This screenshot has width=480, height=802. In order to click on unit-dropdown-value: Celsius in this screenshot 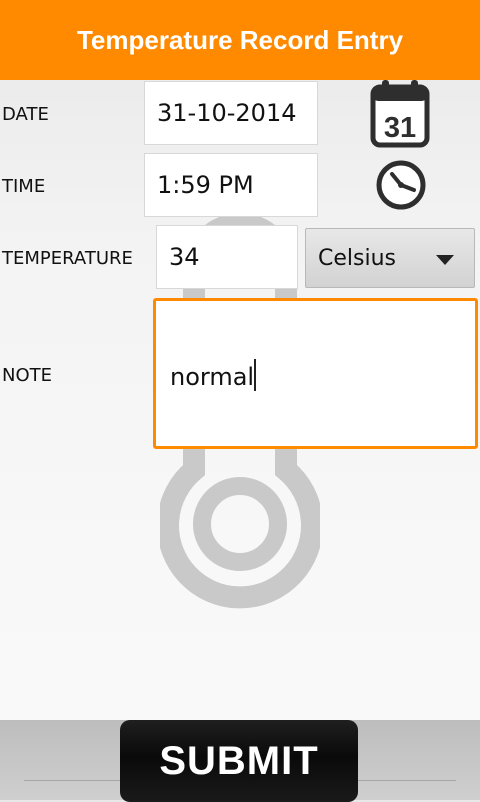, I will do `click(357, 258)`.